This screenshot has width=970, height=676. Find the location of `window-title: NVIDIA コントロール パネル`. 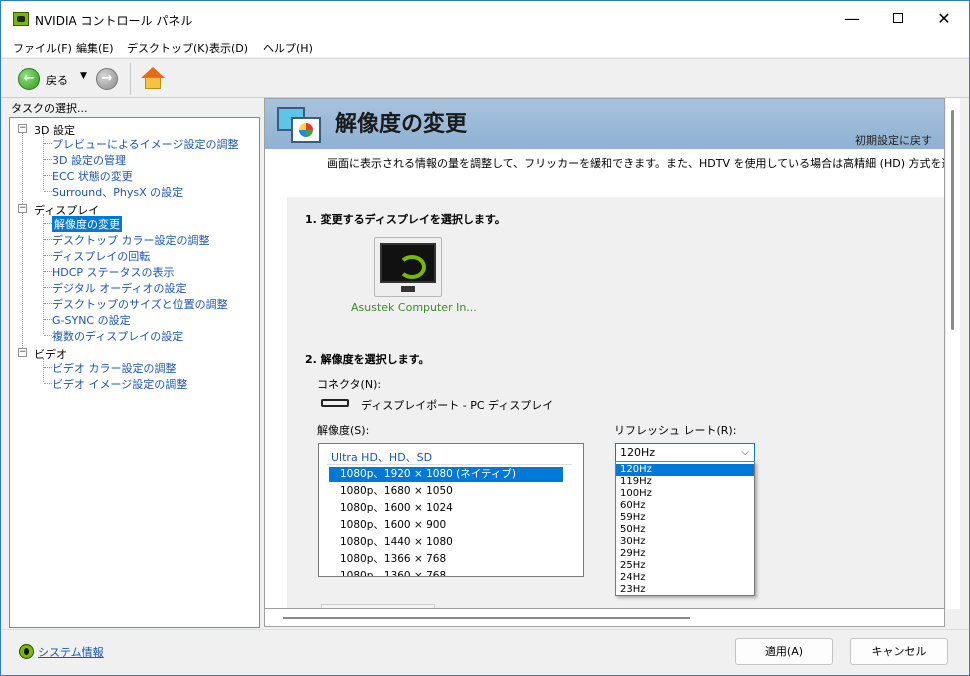

window-title: NVIDIA コントロール パネル is located at coordinates (114, 21).